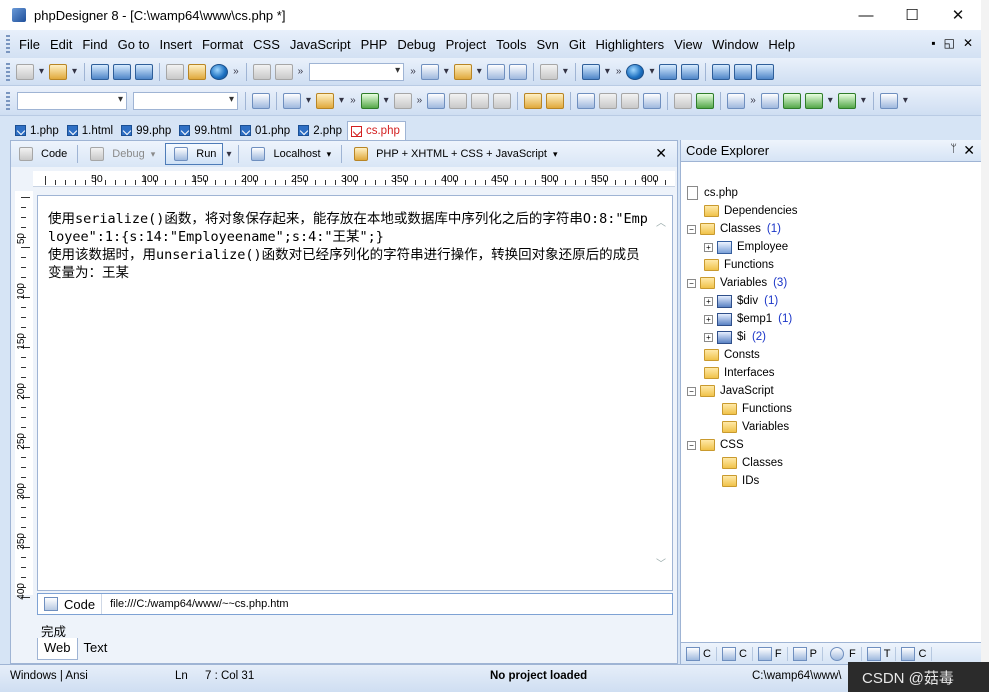  Describe the element at coordinates (480, 100) in the screenshot. I see `comment-icon` at that location.